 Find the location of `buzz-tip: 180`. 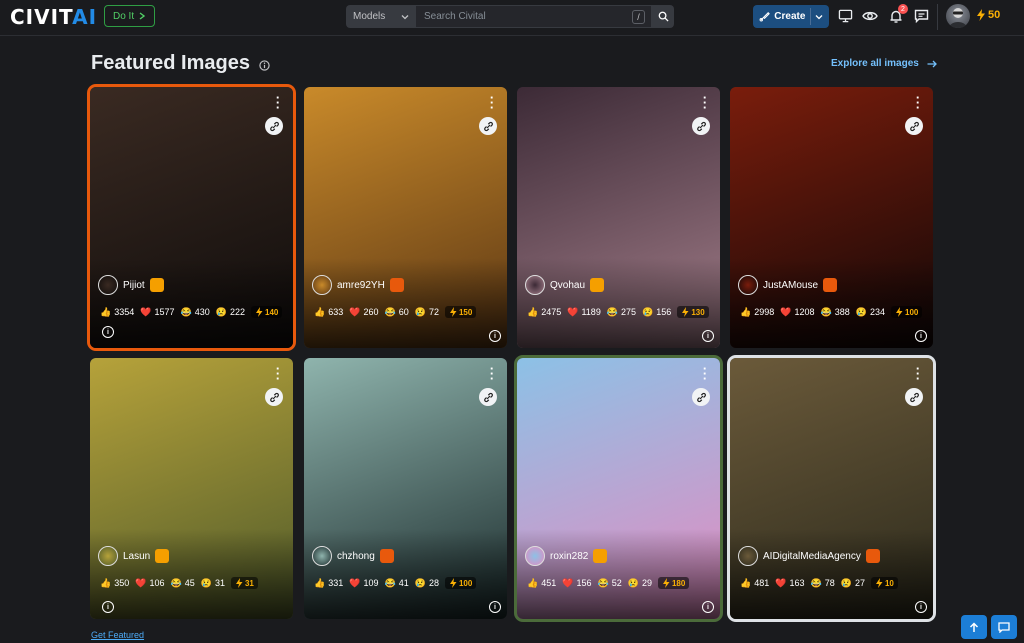

buzz-tip: 180 is located at coordinates (673, 583).